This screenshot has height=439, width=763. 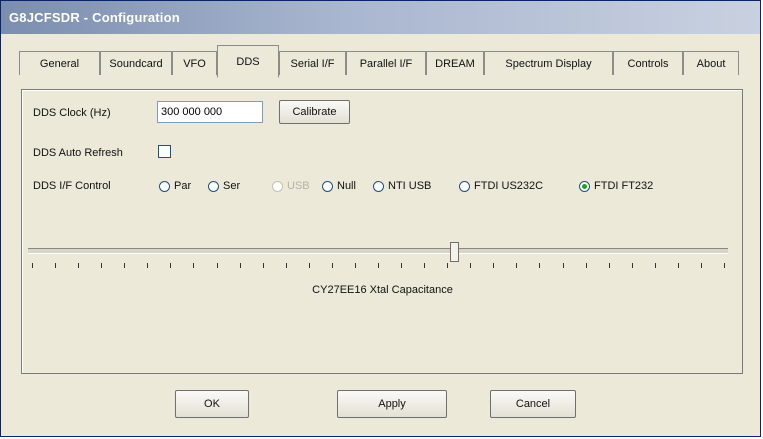 I want to click on slider-track, so click(x=378, y=251).